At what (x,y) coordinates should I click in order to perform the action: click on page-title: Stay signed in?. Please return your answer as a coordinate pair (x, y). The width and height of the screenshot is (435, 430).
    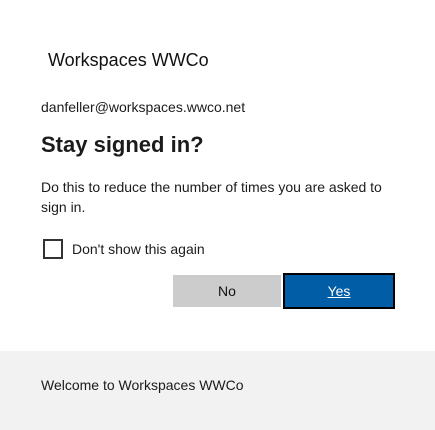
    Looking at the image, I should click on (122, 144).